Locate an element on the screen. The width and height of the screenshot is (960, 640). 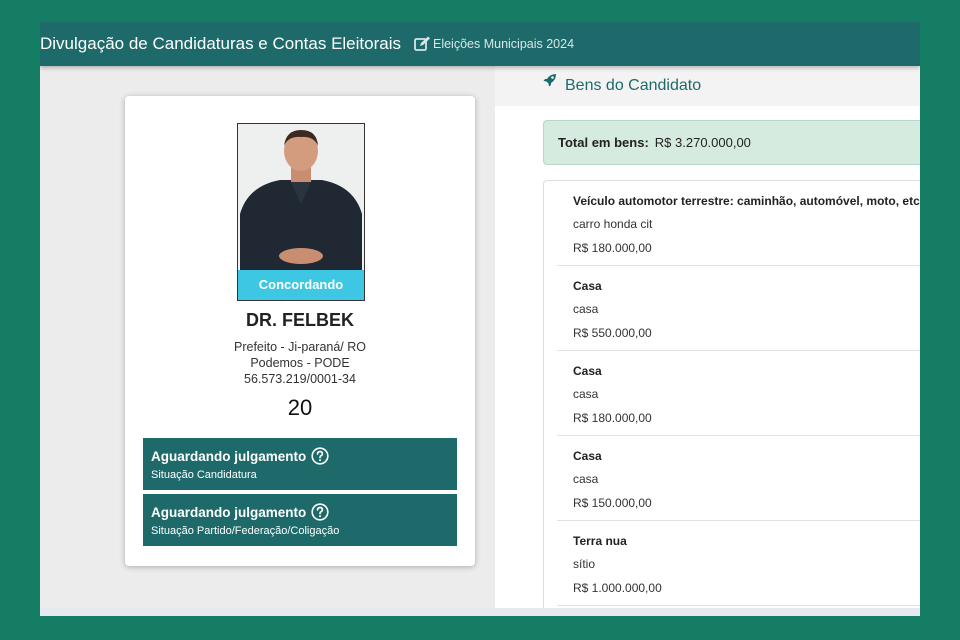
candidate-party: Podemos - PODE is located at coordinates (300, 363).